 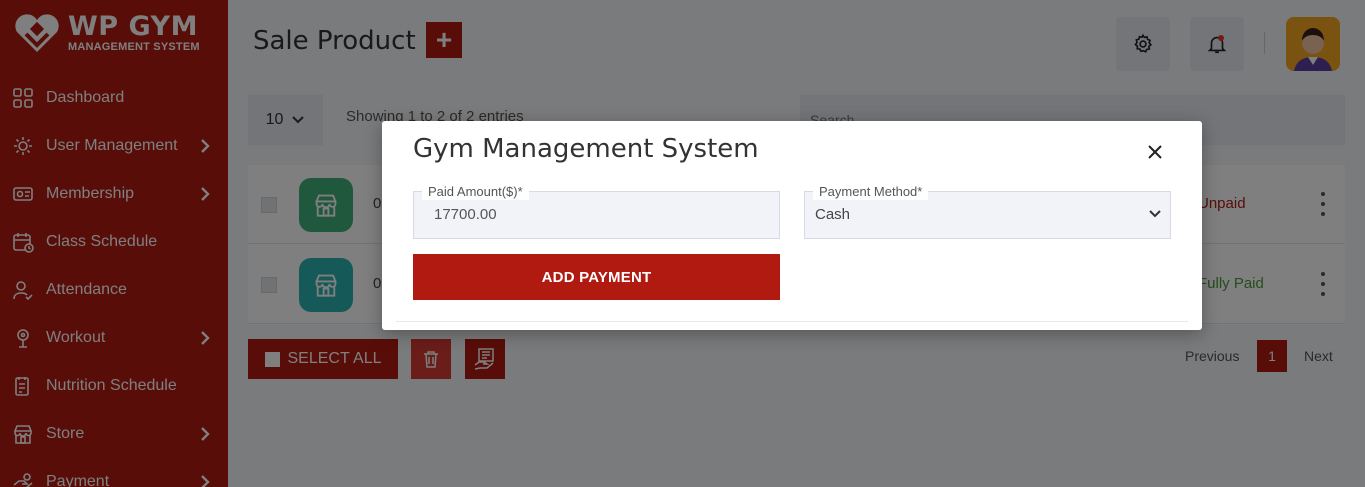 What do you see at coordinates (871, 192) in the screenshot?
I see `payment-method-label: Payment Method*` at bounding box center [871, 192].